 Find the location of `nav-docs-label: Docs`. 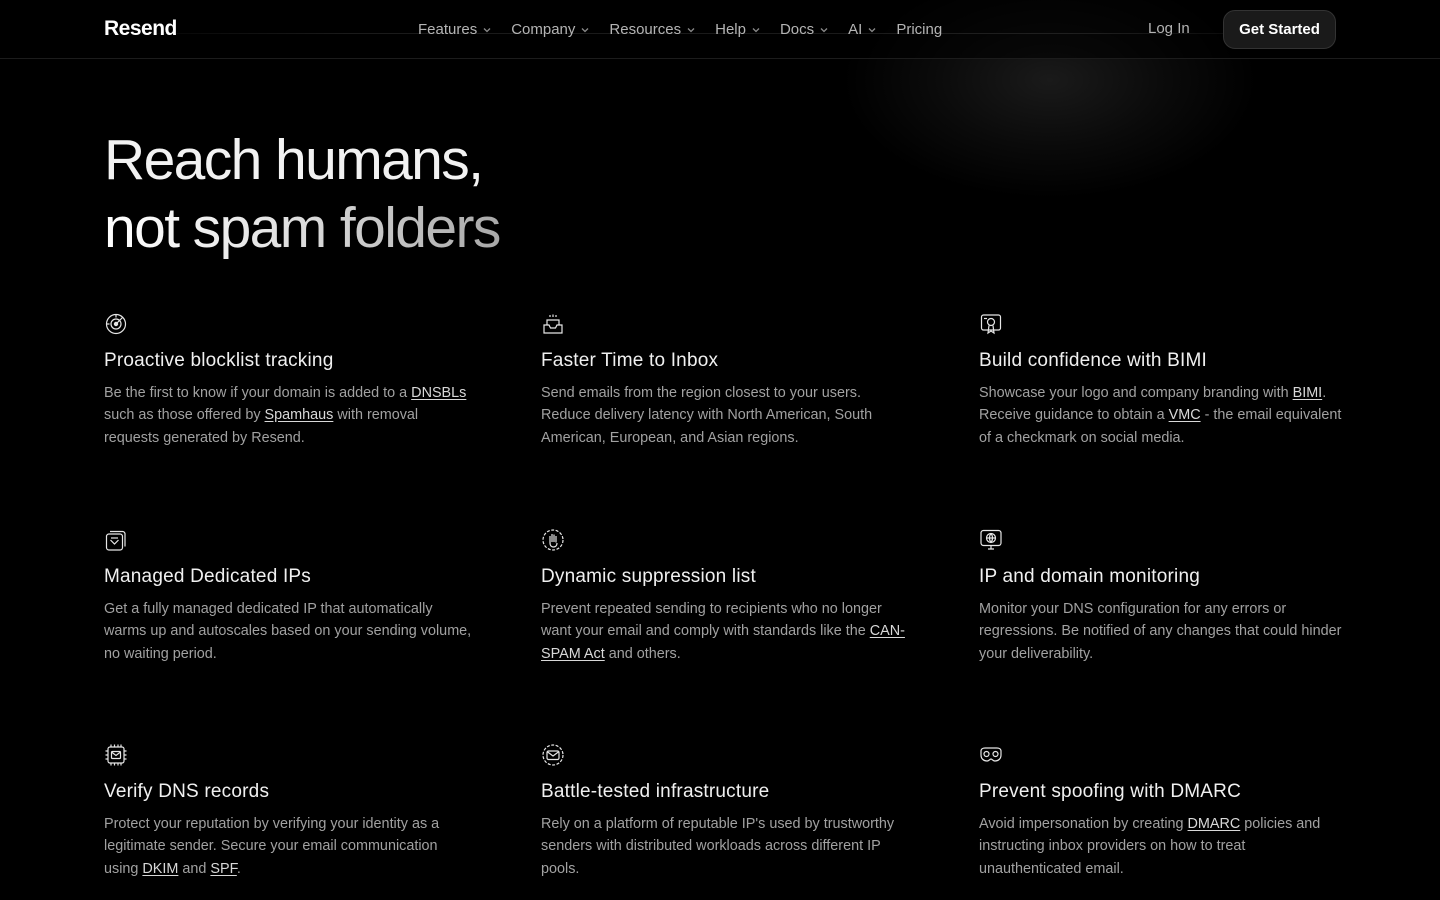

nav-docs-label: Docs is located at coordinates (797, 29).